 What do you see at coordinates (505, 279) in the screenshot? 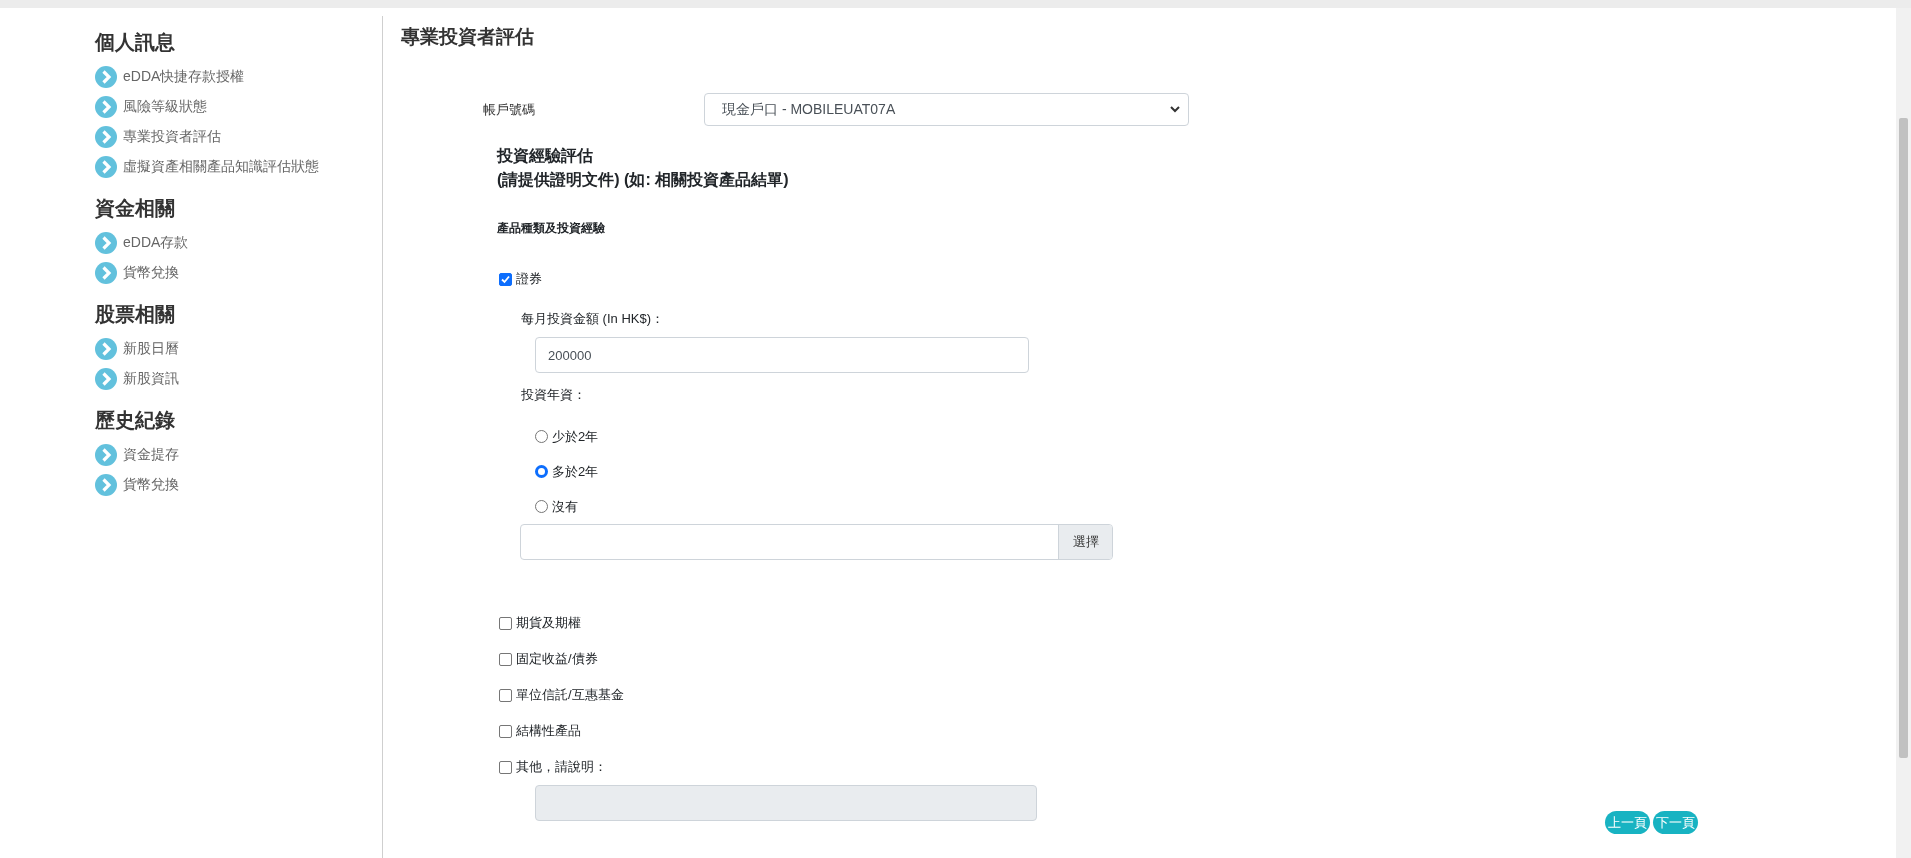
I see `checkmark-icon` at bounding box center [505, 279].